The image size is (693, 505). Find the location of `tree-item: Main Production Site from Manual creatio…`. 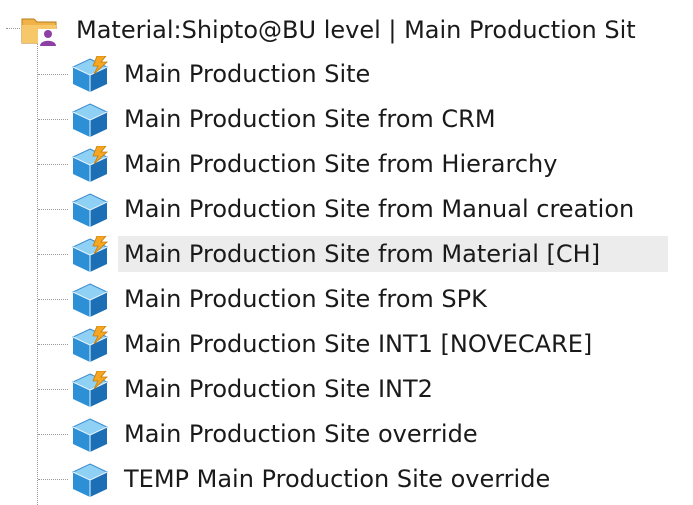

tree-item: Main Production Site from Manual creatio… is located at coordinates (346, 209).